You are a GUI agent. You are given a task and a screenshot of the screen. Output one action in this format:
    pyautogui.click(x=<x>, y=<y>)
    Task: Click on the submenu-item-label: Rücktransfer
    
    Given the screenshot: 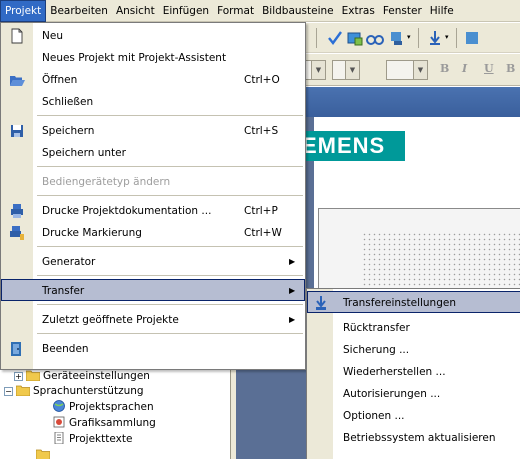 What is the action you would take?
    pyautogui.click(x=376, y=328)
    